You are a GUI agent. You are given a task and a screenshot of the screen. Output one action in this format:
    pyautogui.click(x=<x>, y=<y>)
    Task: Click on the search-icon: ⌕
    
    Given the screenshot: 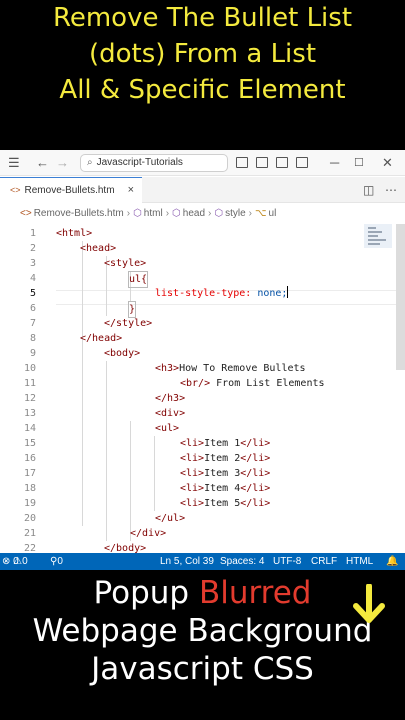 What is the action you would take?
    pyautogui.click(x=90, y=162)
    